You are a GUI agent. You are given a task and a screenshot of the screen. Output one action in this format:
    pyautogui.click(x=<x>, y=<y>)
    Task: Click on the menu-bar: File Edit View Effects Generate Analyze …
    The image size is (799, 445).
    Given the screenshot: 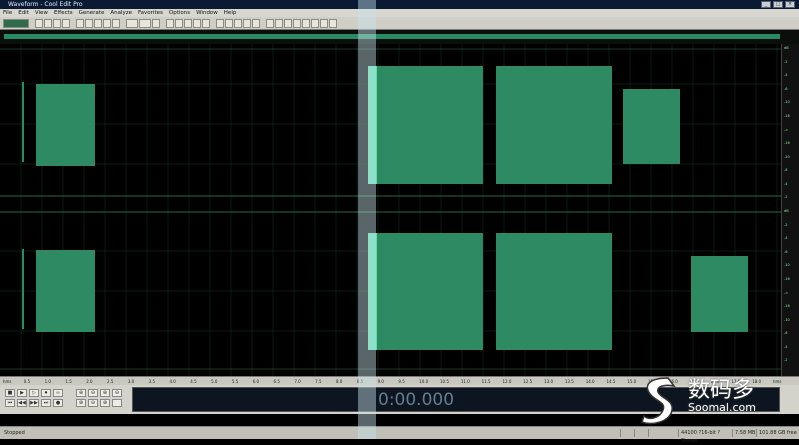 What is the action you would take?
    pyautogui.click(x=399, y=13)
    